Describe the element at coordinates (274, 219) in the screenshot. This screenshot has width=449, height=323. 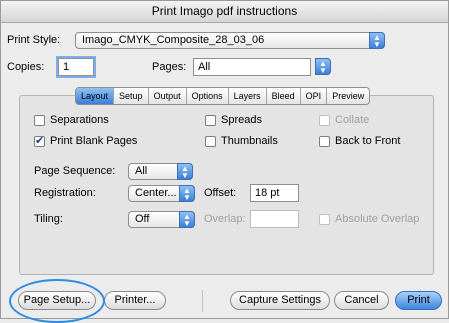
I see `overlap-field` at that location.